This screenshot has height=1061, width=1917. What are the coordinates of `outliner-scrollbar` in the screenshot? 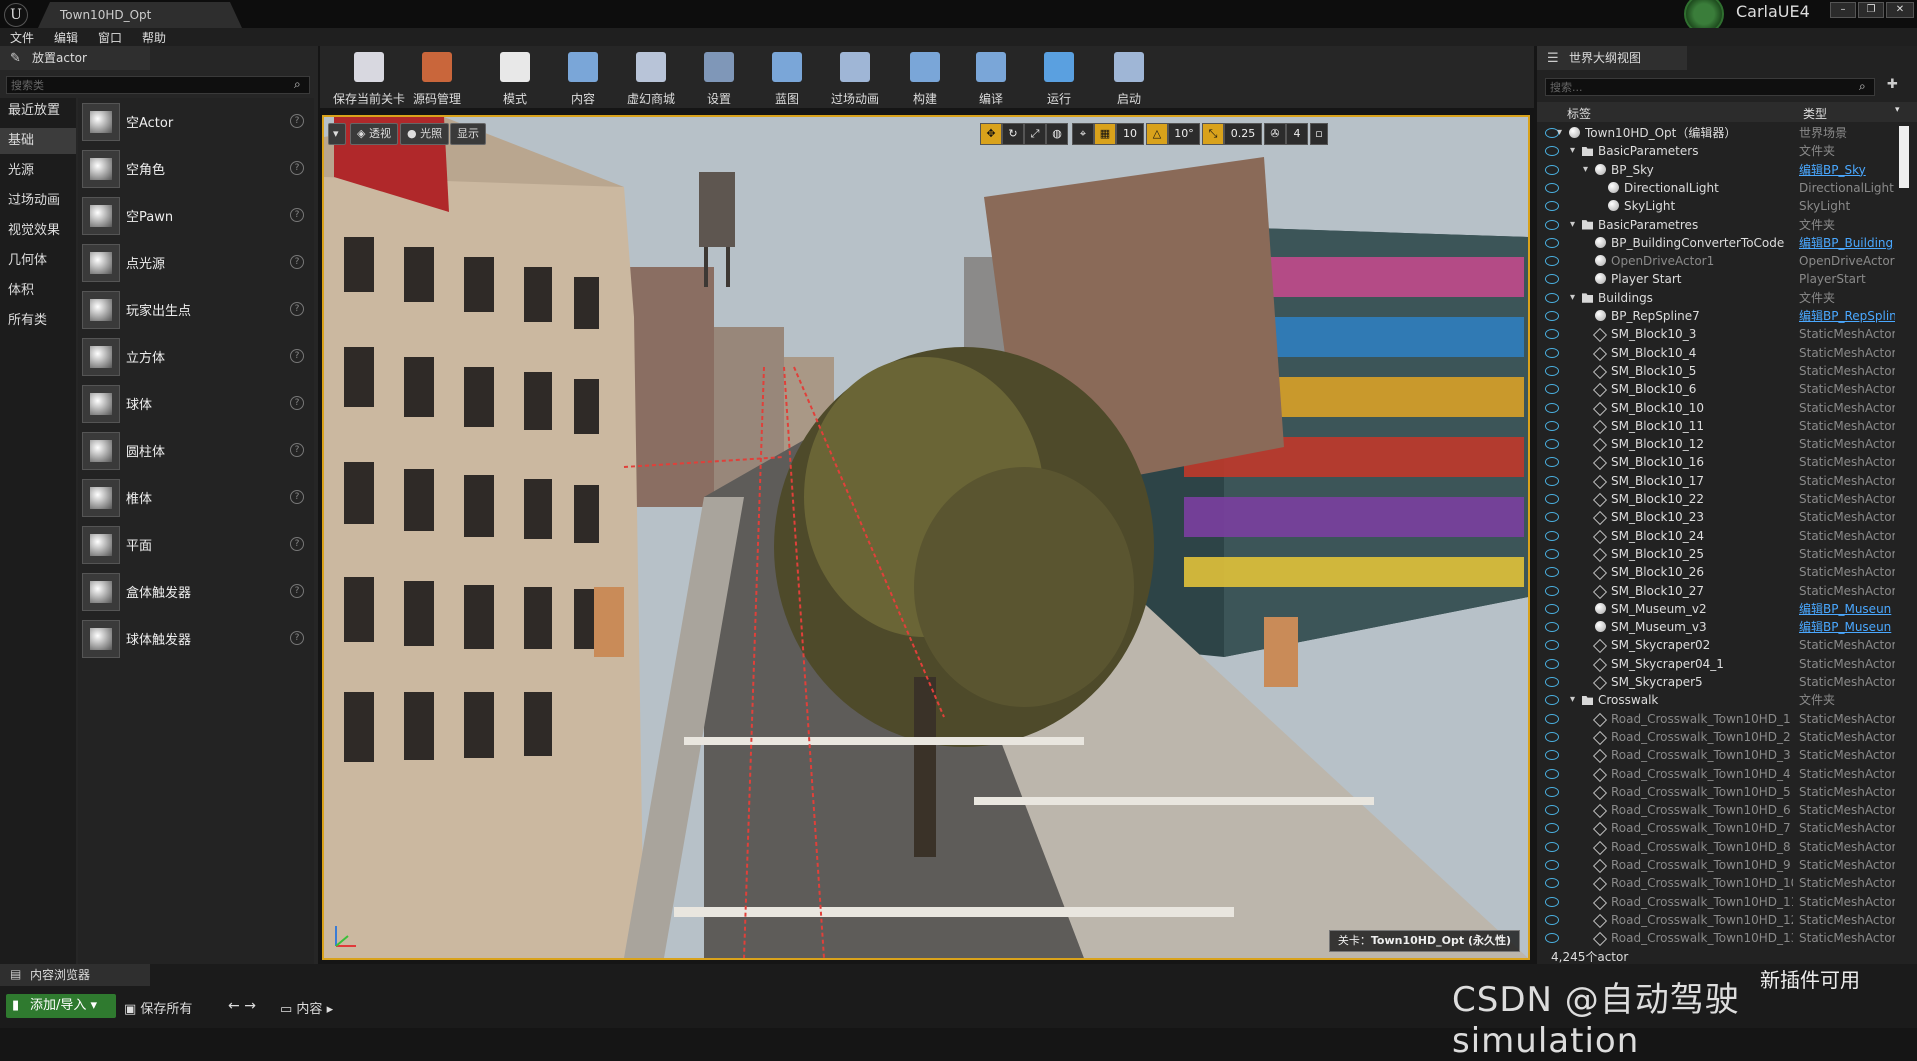 It's located at (1904, 157).